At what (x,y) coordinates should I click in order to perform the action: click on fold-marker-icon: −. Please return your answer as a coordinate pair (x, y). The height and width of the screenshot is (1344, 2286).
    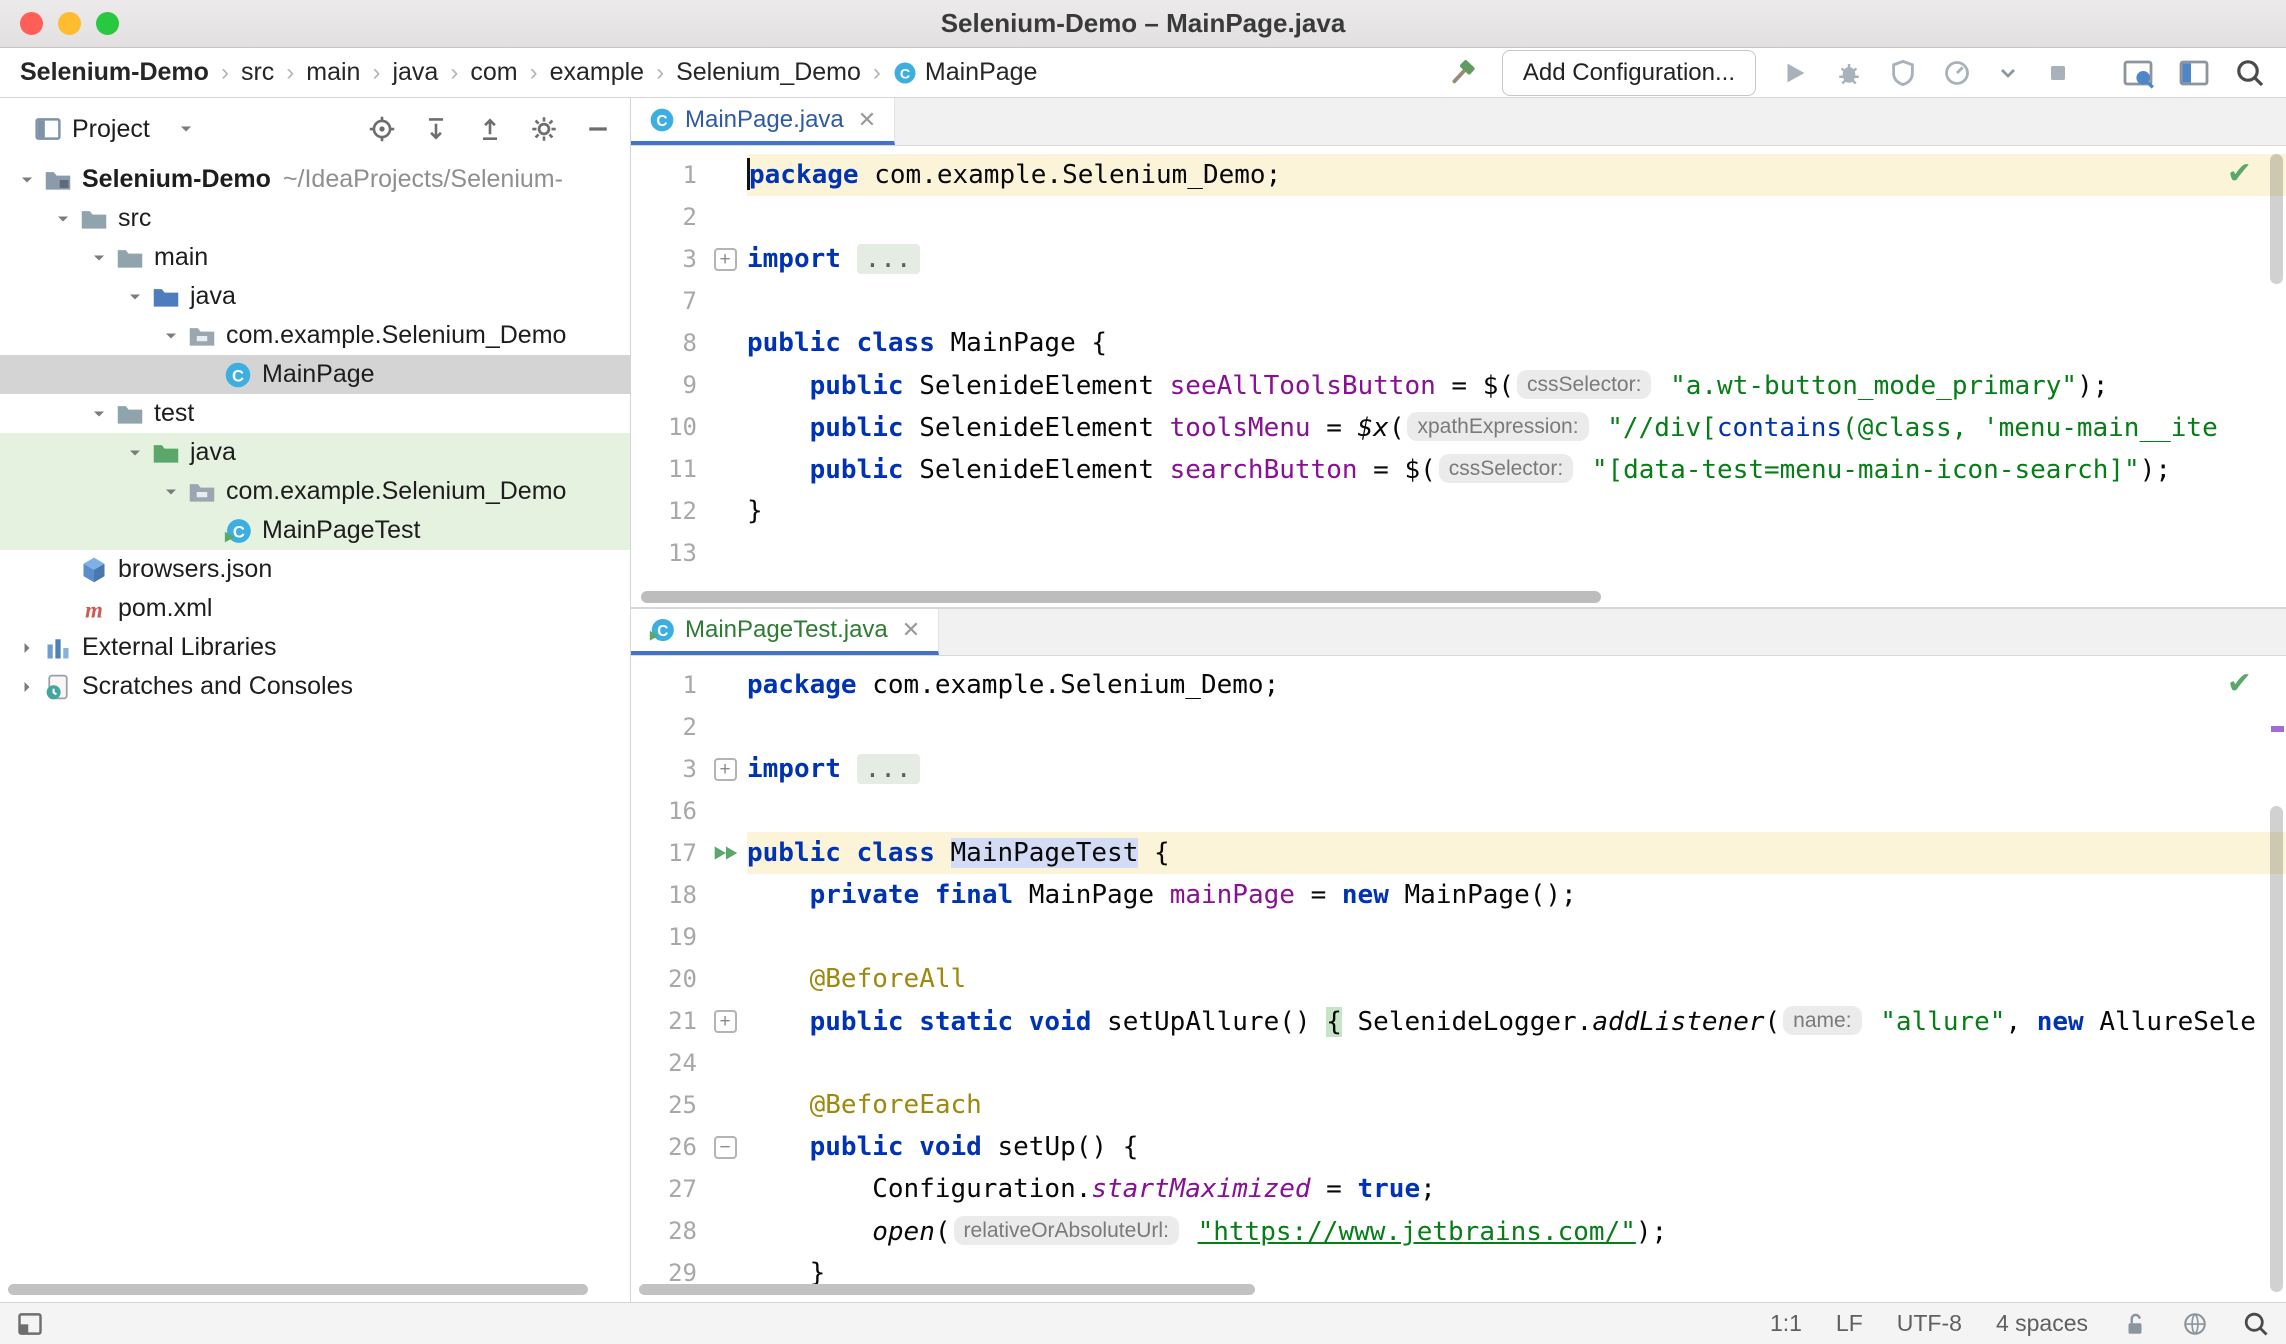
    Looking at the image, I should click on (725, 1147).